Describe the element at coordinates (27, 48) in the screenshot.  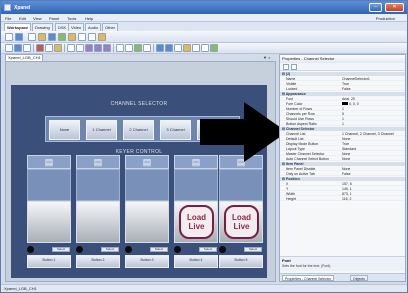
I see `print-icon` at that location.